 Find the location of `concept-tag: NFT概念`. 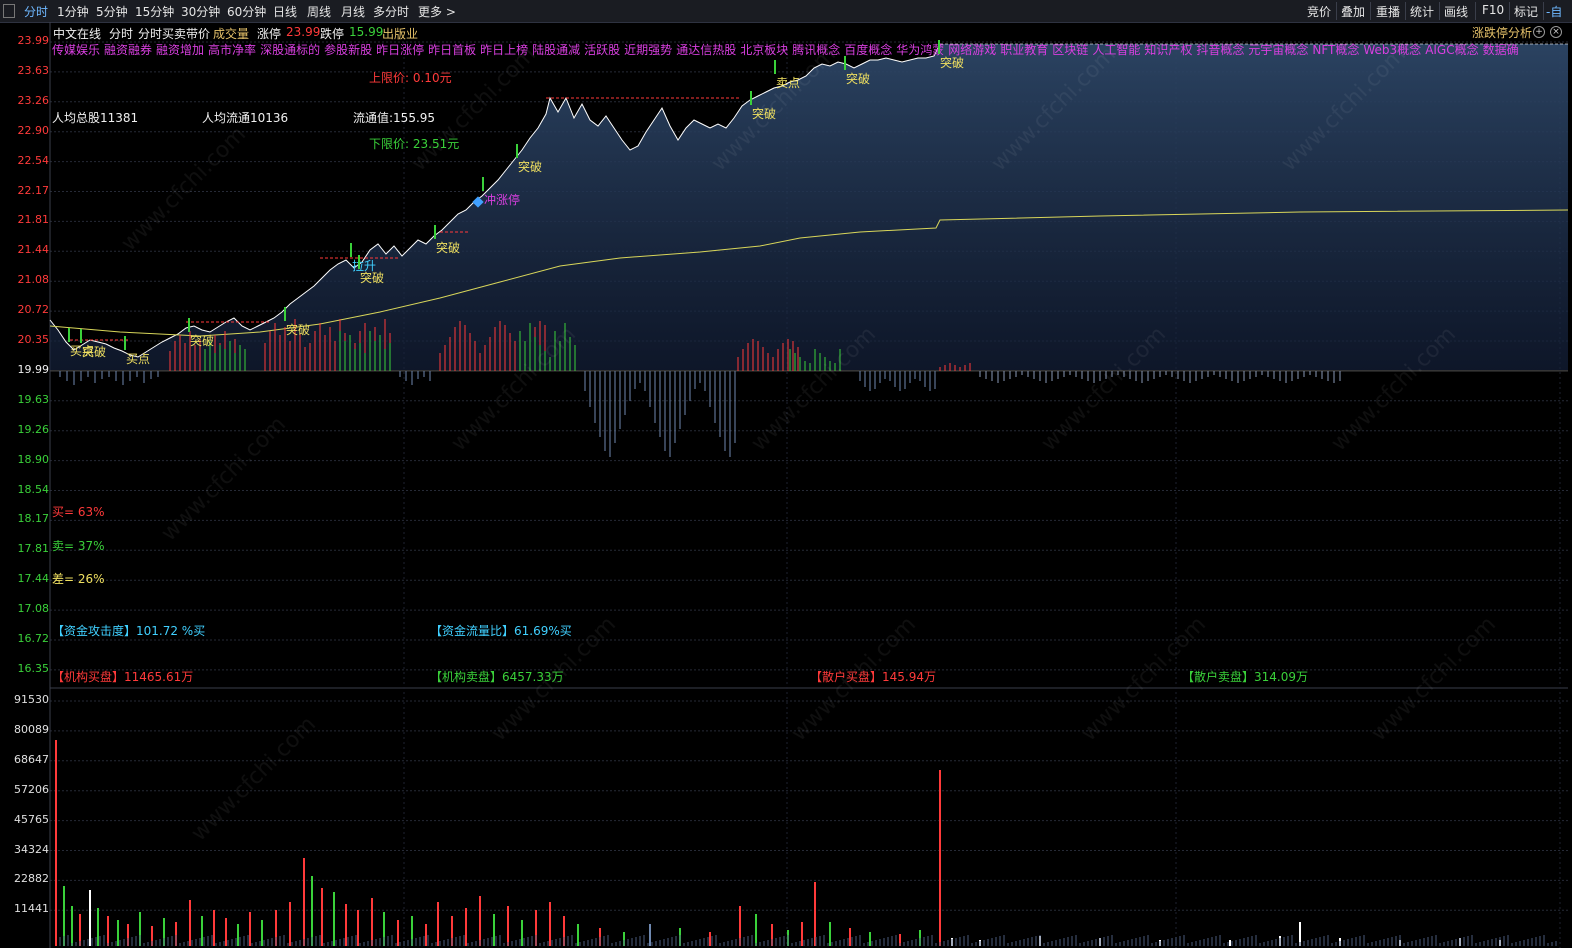

concept-tag: NFT概念 is located at coordinates (1335, 50).